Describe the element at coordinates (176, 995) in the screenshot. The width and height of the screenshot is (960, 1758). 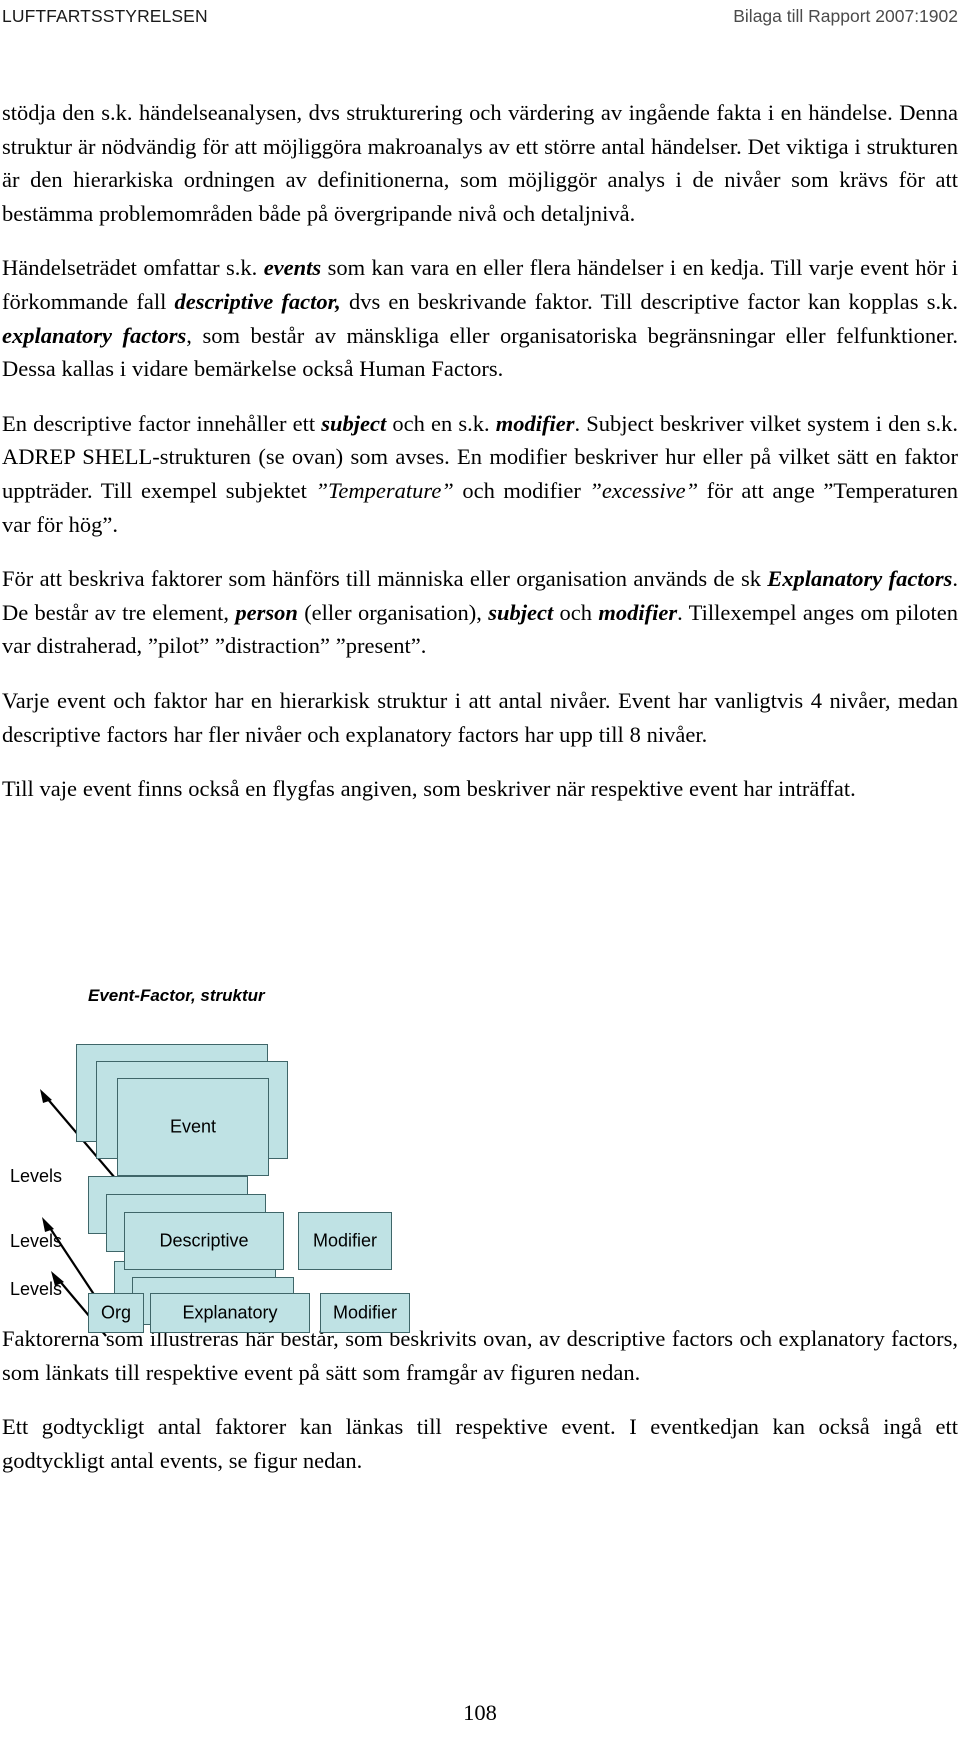
I see `figure-caption: Event-Factor, struktur` at that location.